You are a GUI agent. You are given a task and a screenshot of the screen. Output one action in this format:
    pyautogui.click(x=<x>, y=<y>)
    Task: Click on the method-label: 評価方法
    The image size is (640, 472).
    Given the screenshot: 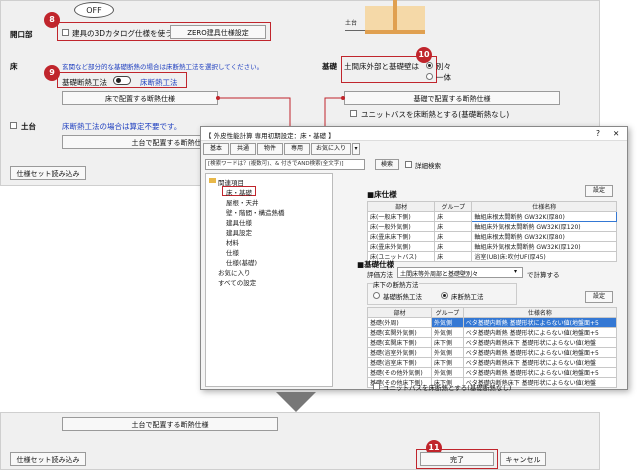 What is the action you would take?
    pyautogui.click(x=380, y=275)
    